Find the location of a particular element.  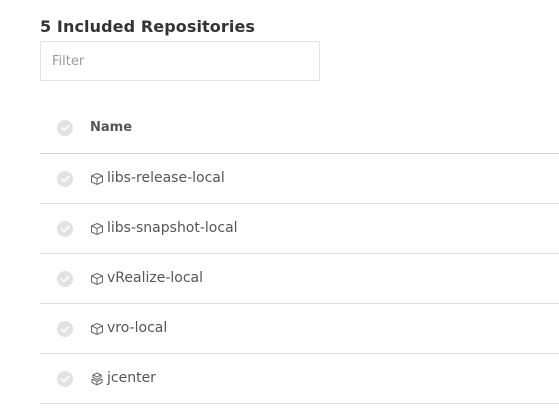

repo-name-cell: vRealize-local is located at coordinates (146, 278).